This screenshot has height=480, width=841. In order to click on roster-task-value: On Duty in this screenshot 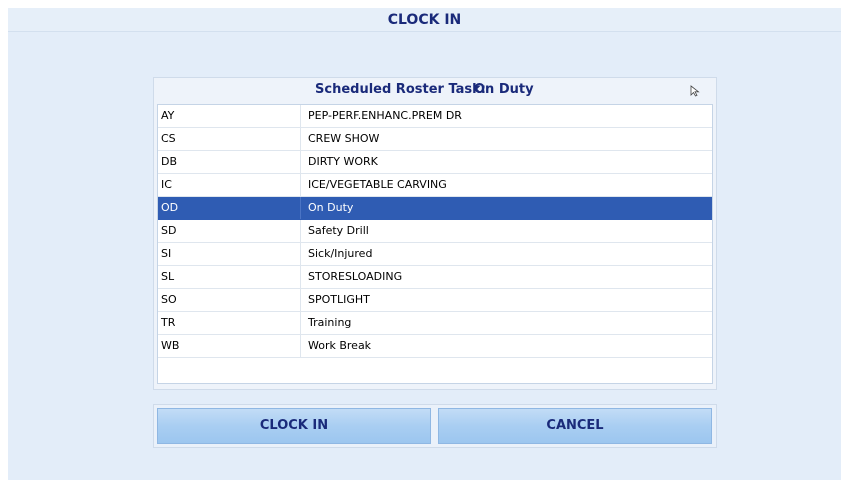, I will do `click(504, 89)`.